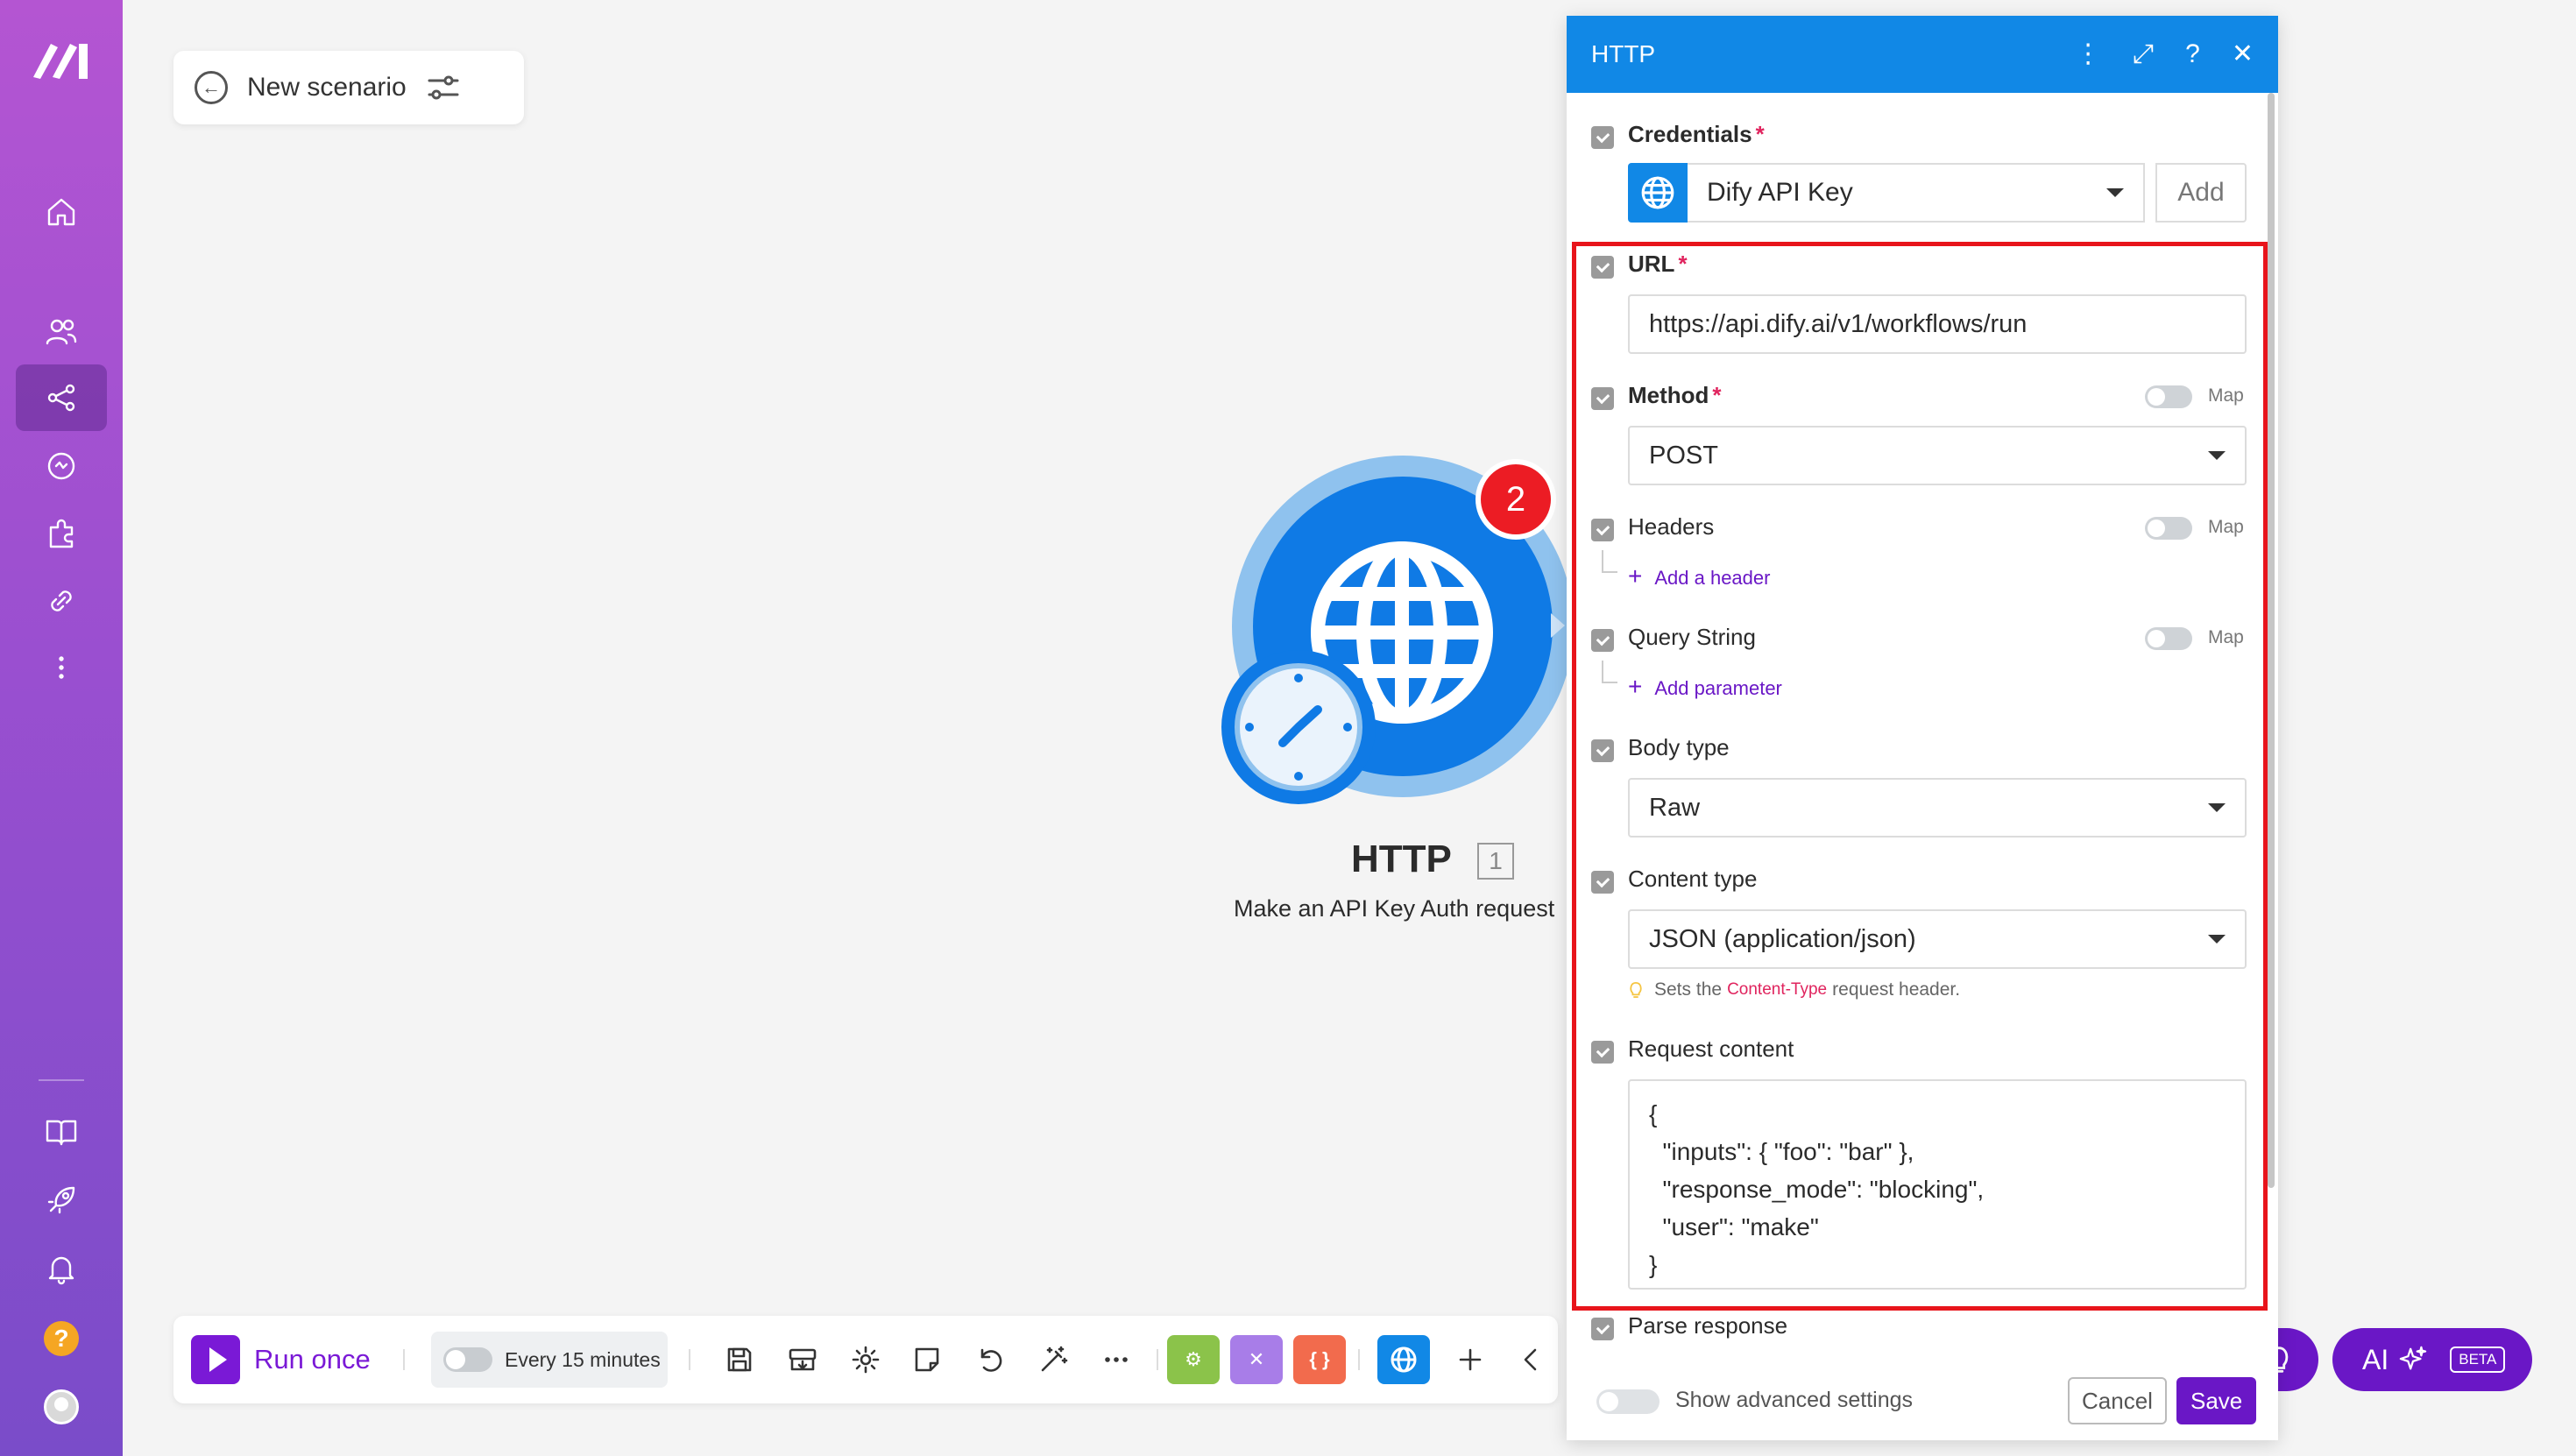 This screenshot has height=1456, width=2576. What do you see at coordinates (467, 1359) in the screenshot?
I see `schedule-toggle` at bounding box center [467, 1359].